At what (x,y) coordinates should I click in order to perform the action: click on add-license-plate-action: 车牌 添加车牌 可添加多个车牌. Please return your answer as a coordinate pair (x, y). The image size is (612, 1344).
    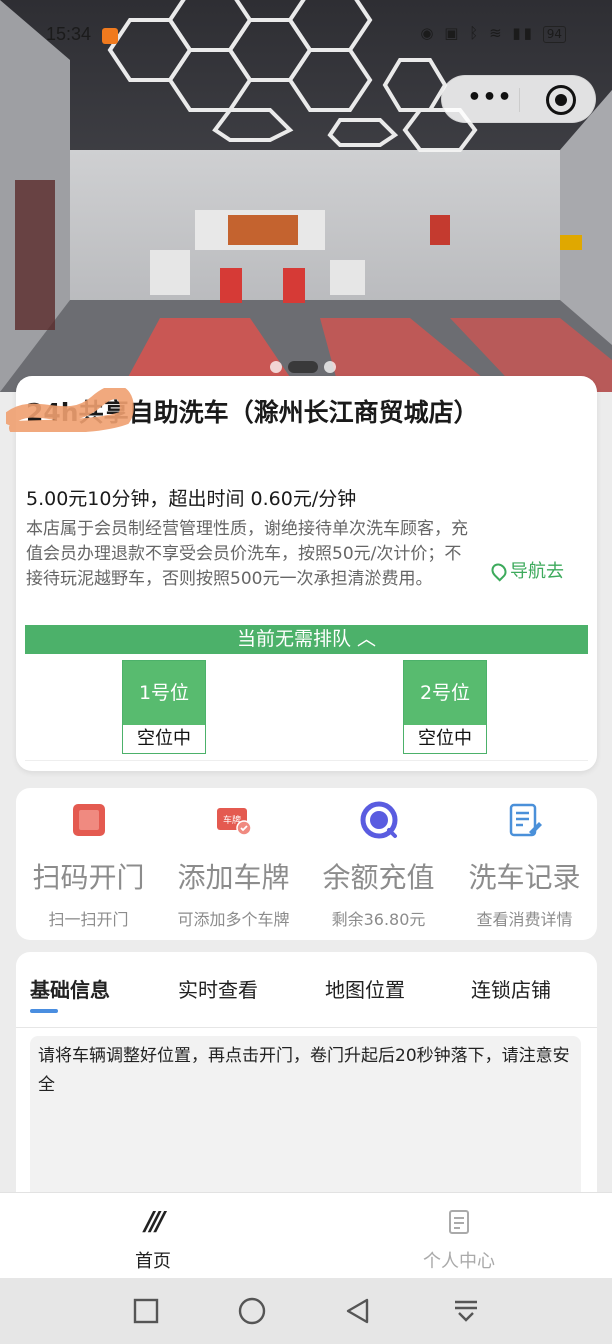
    Looking at the image, I should click on (233, 864).